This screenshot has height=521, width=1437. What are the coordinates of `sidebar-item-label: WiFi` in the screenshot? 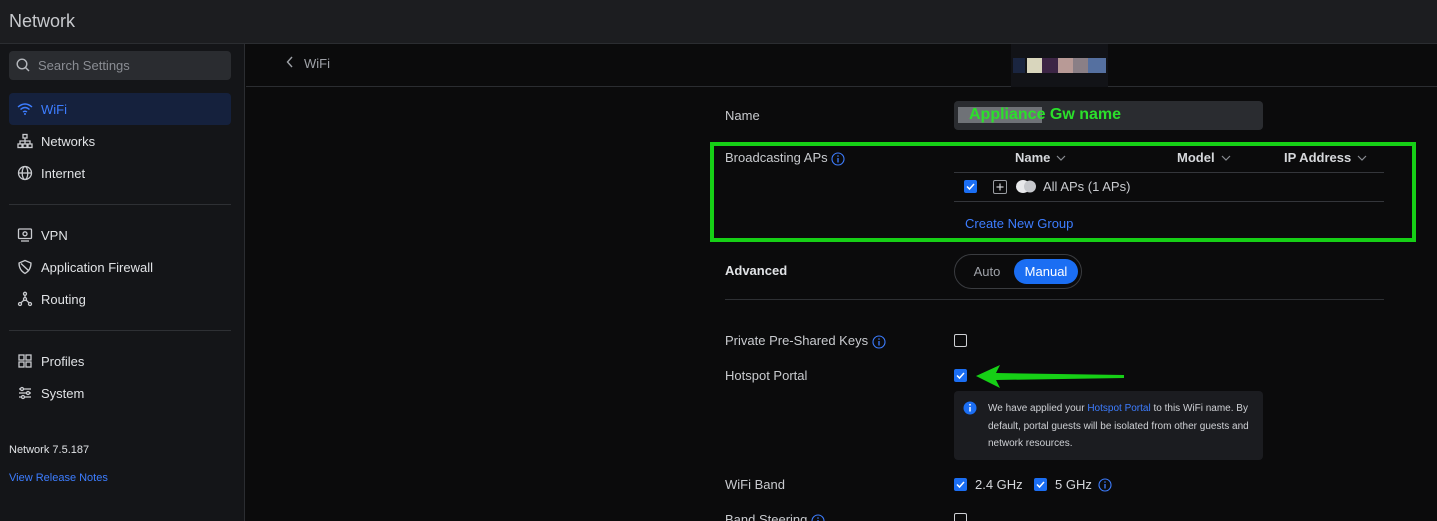 It's located at (54, 109).